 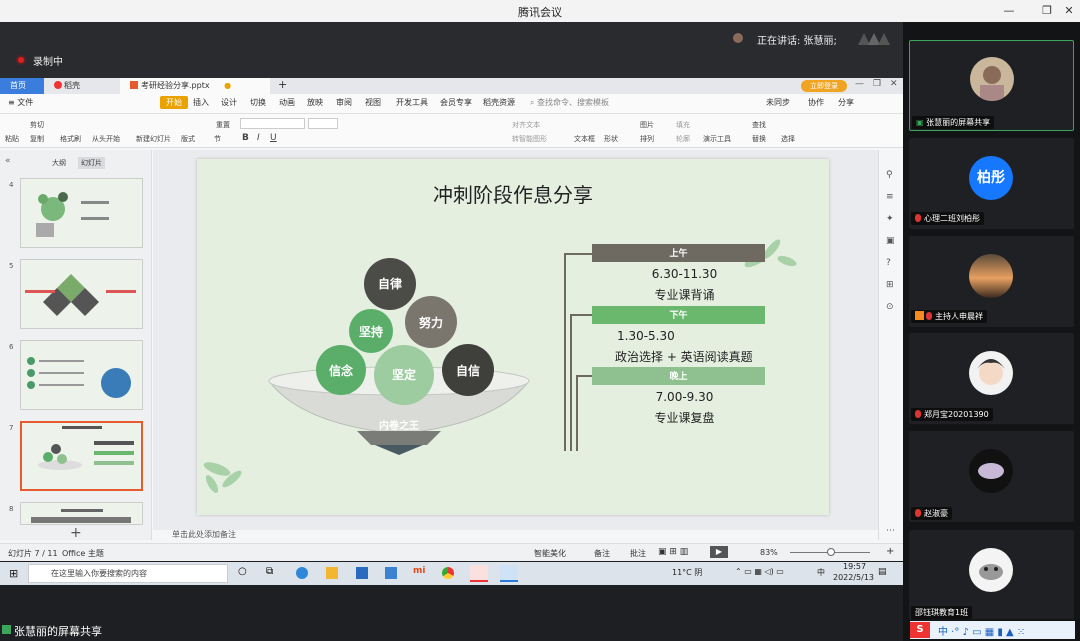 I want to click on media-icon: ▣, so click(x=890, y=241).